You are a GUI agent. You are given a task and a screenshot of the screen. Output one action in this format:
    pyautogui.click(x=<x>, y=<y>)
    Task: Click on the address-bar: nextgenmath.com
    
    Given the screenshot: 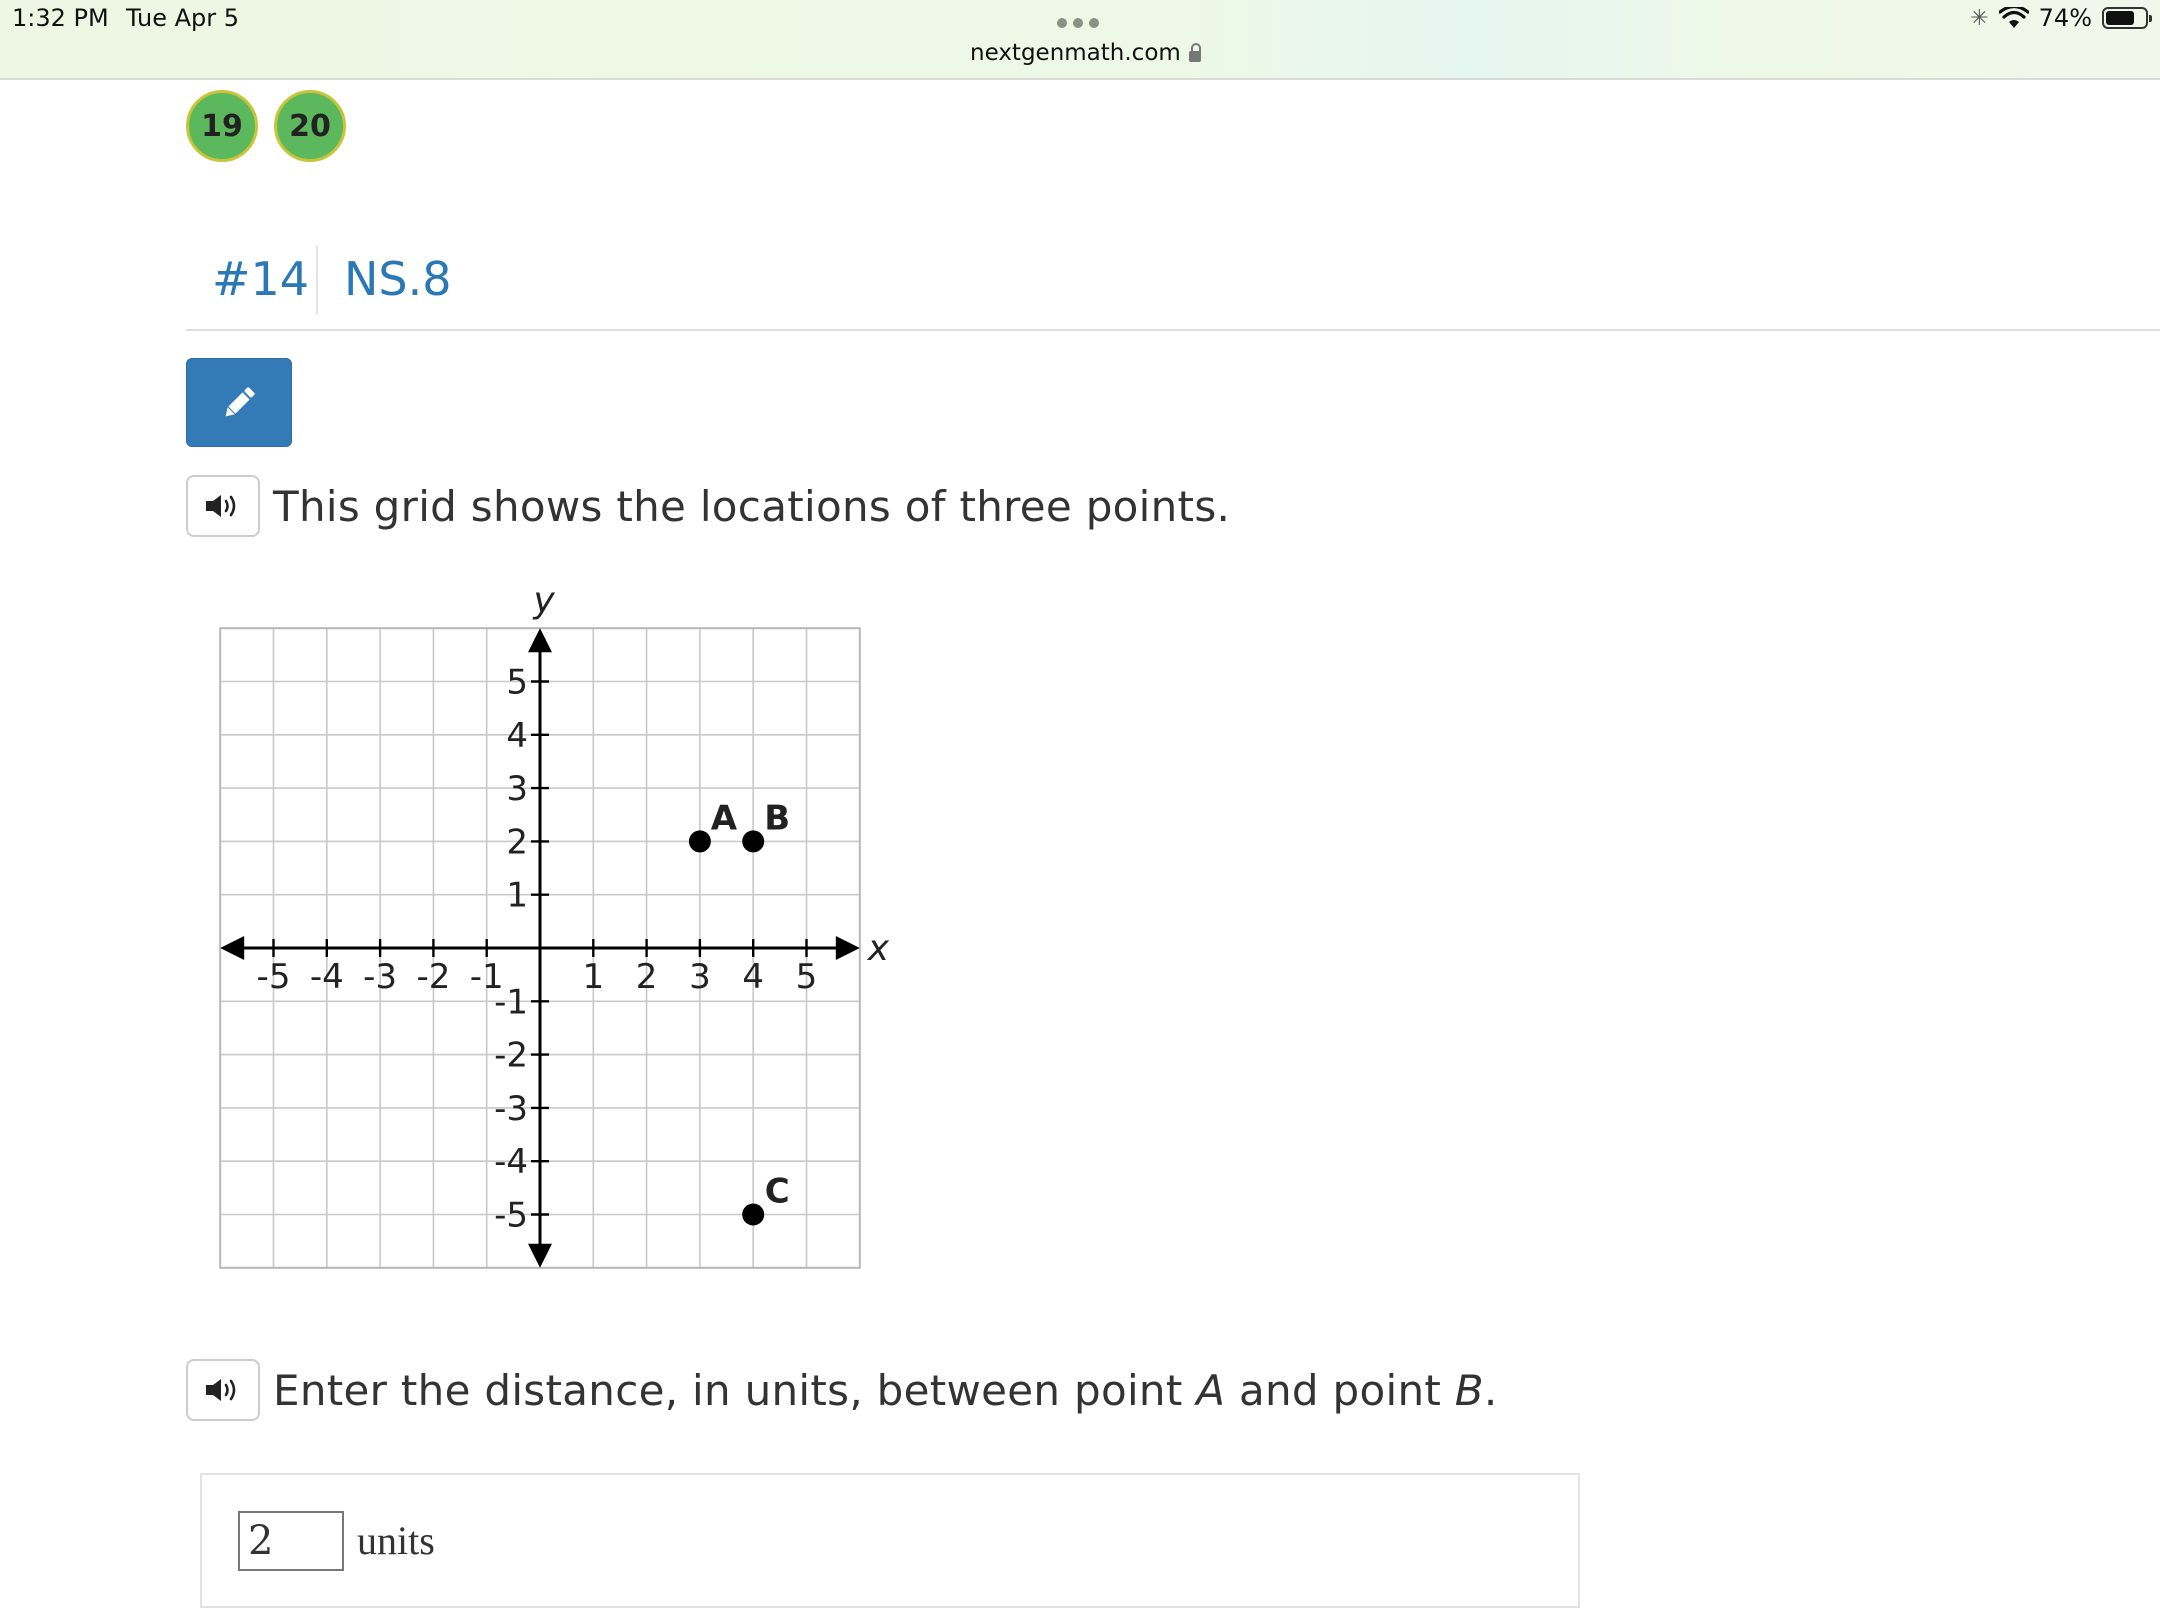 What is the action you would take?
    pyautogui.click(x=1085, y=53)
    